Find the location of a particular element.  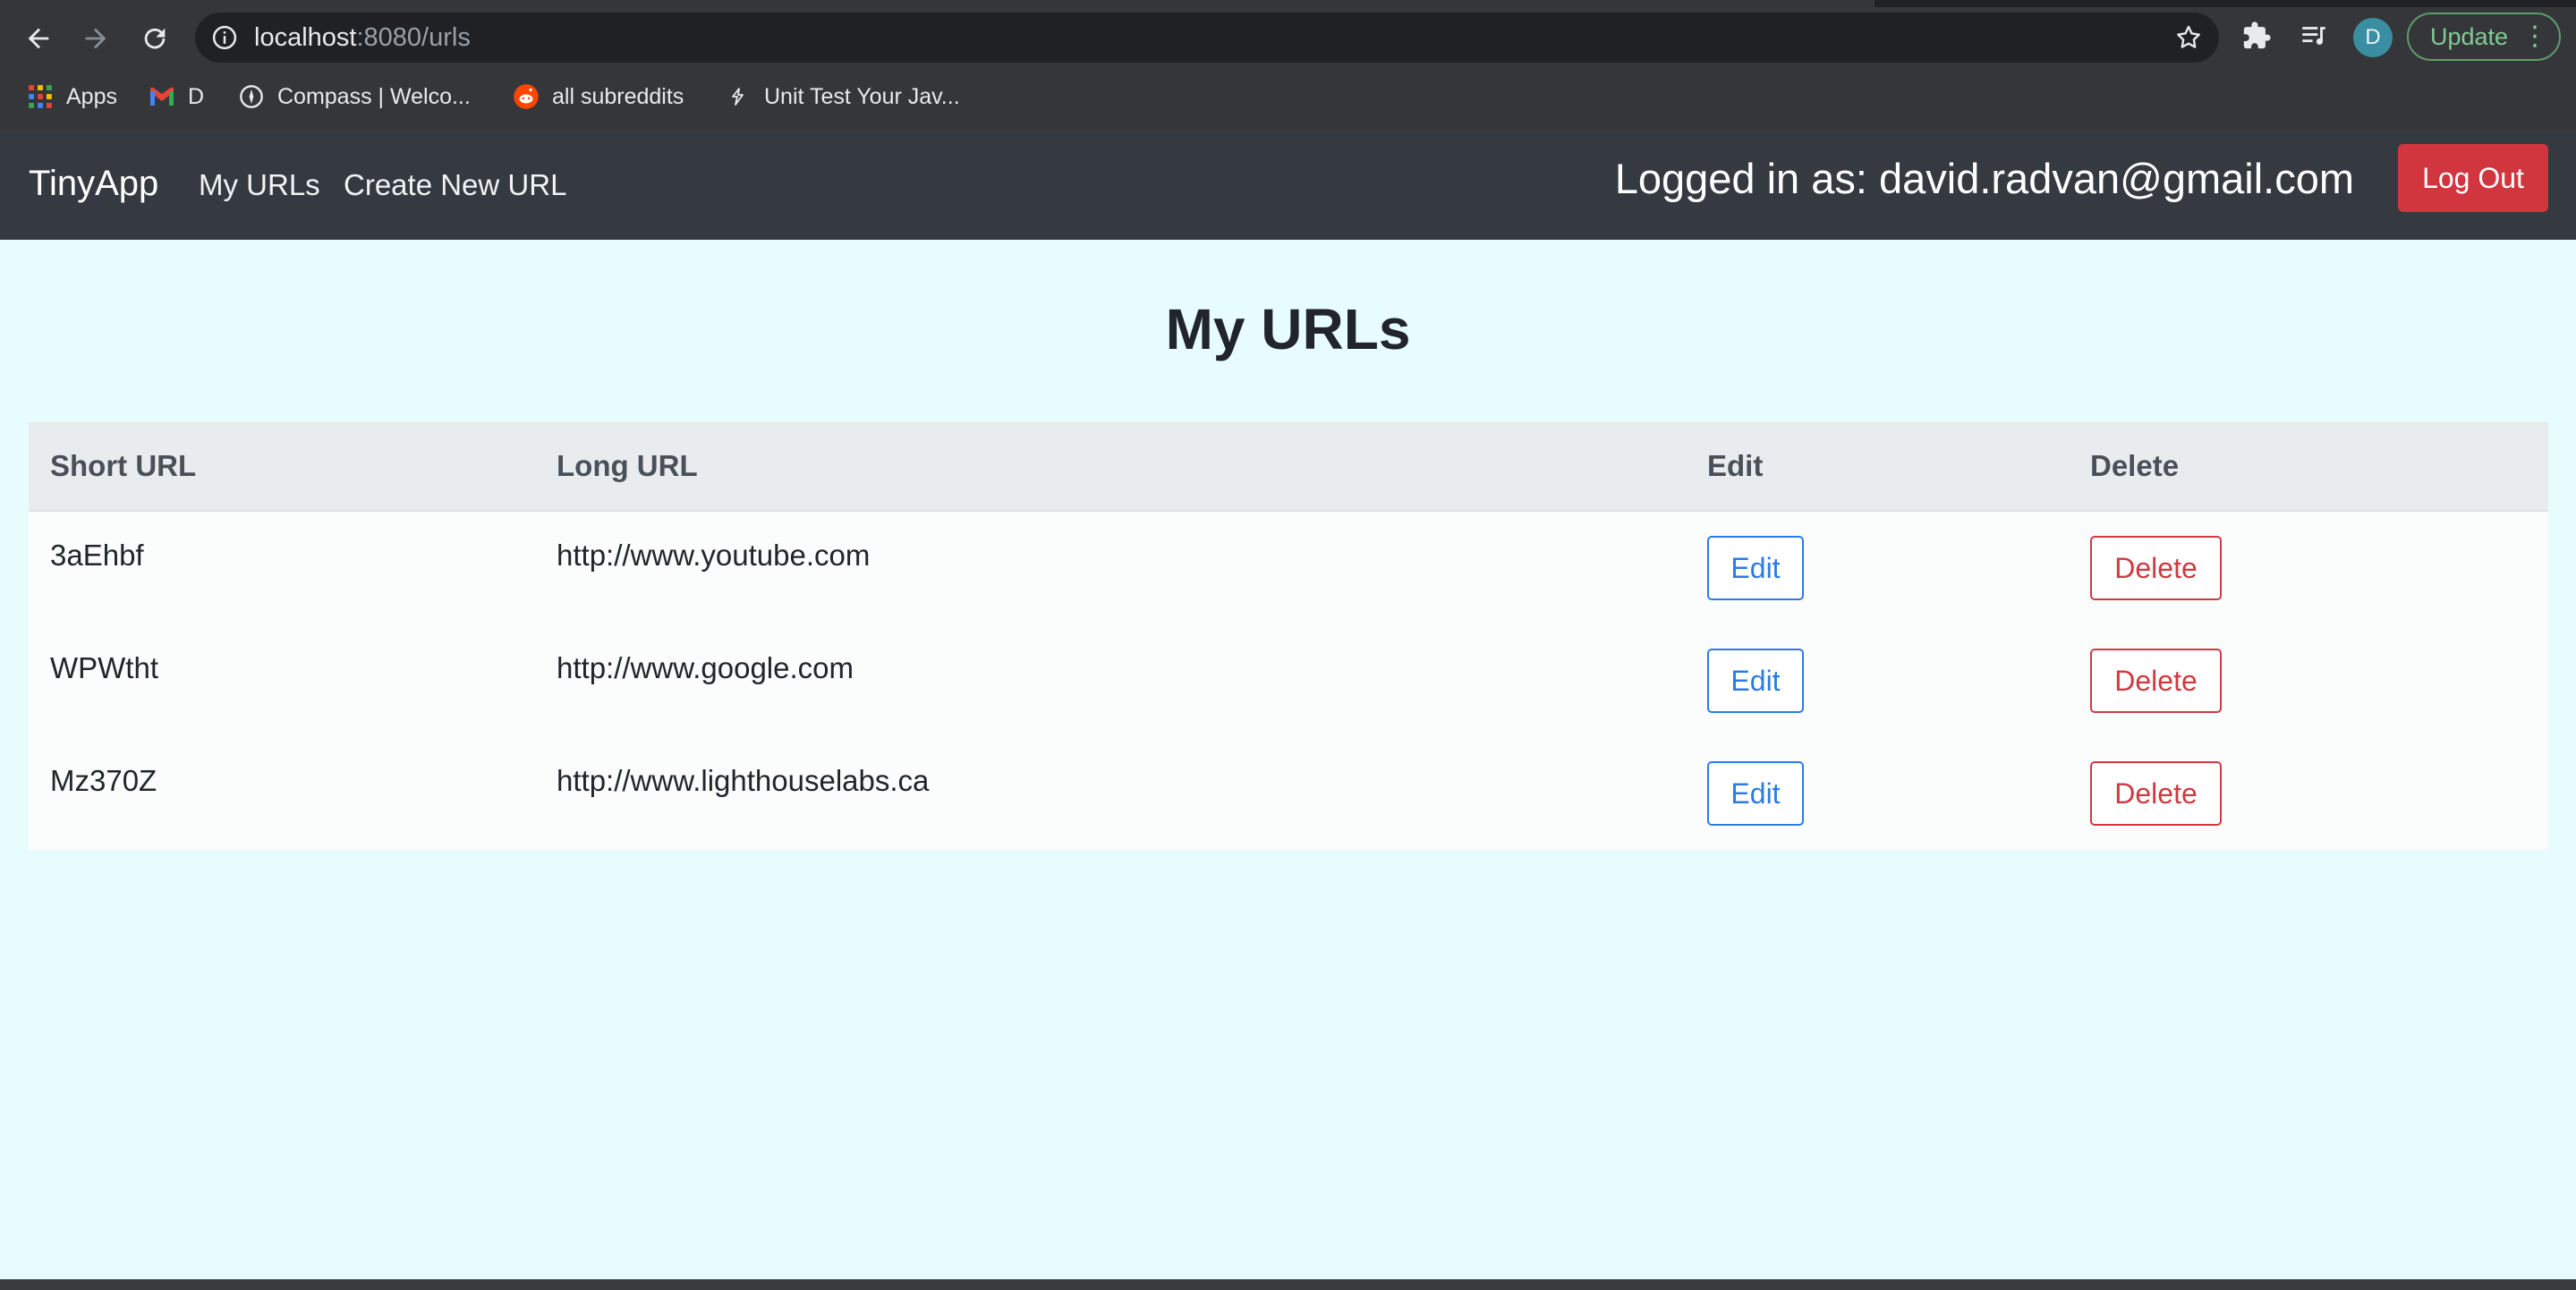

bookmark-star-icon is located at coordinates (2188, 37).